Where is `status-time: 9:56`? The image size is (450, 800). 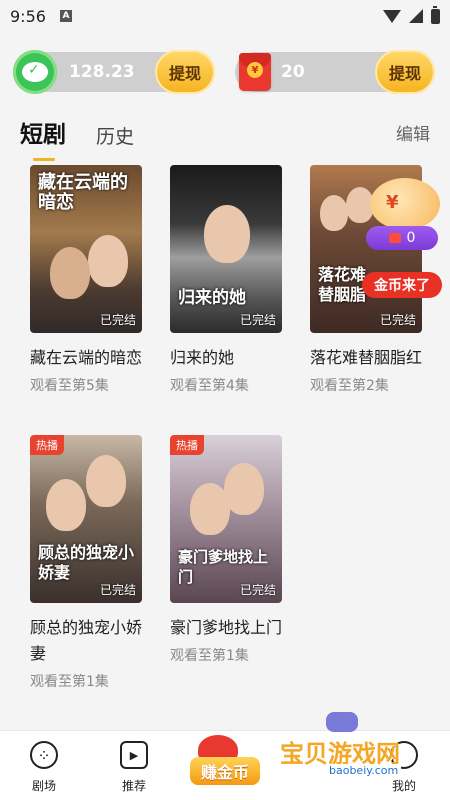 status-time: 9:56 is located at coordinates (28, 16).